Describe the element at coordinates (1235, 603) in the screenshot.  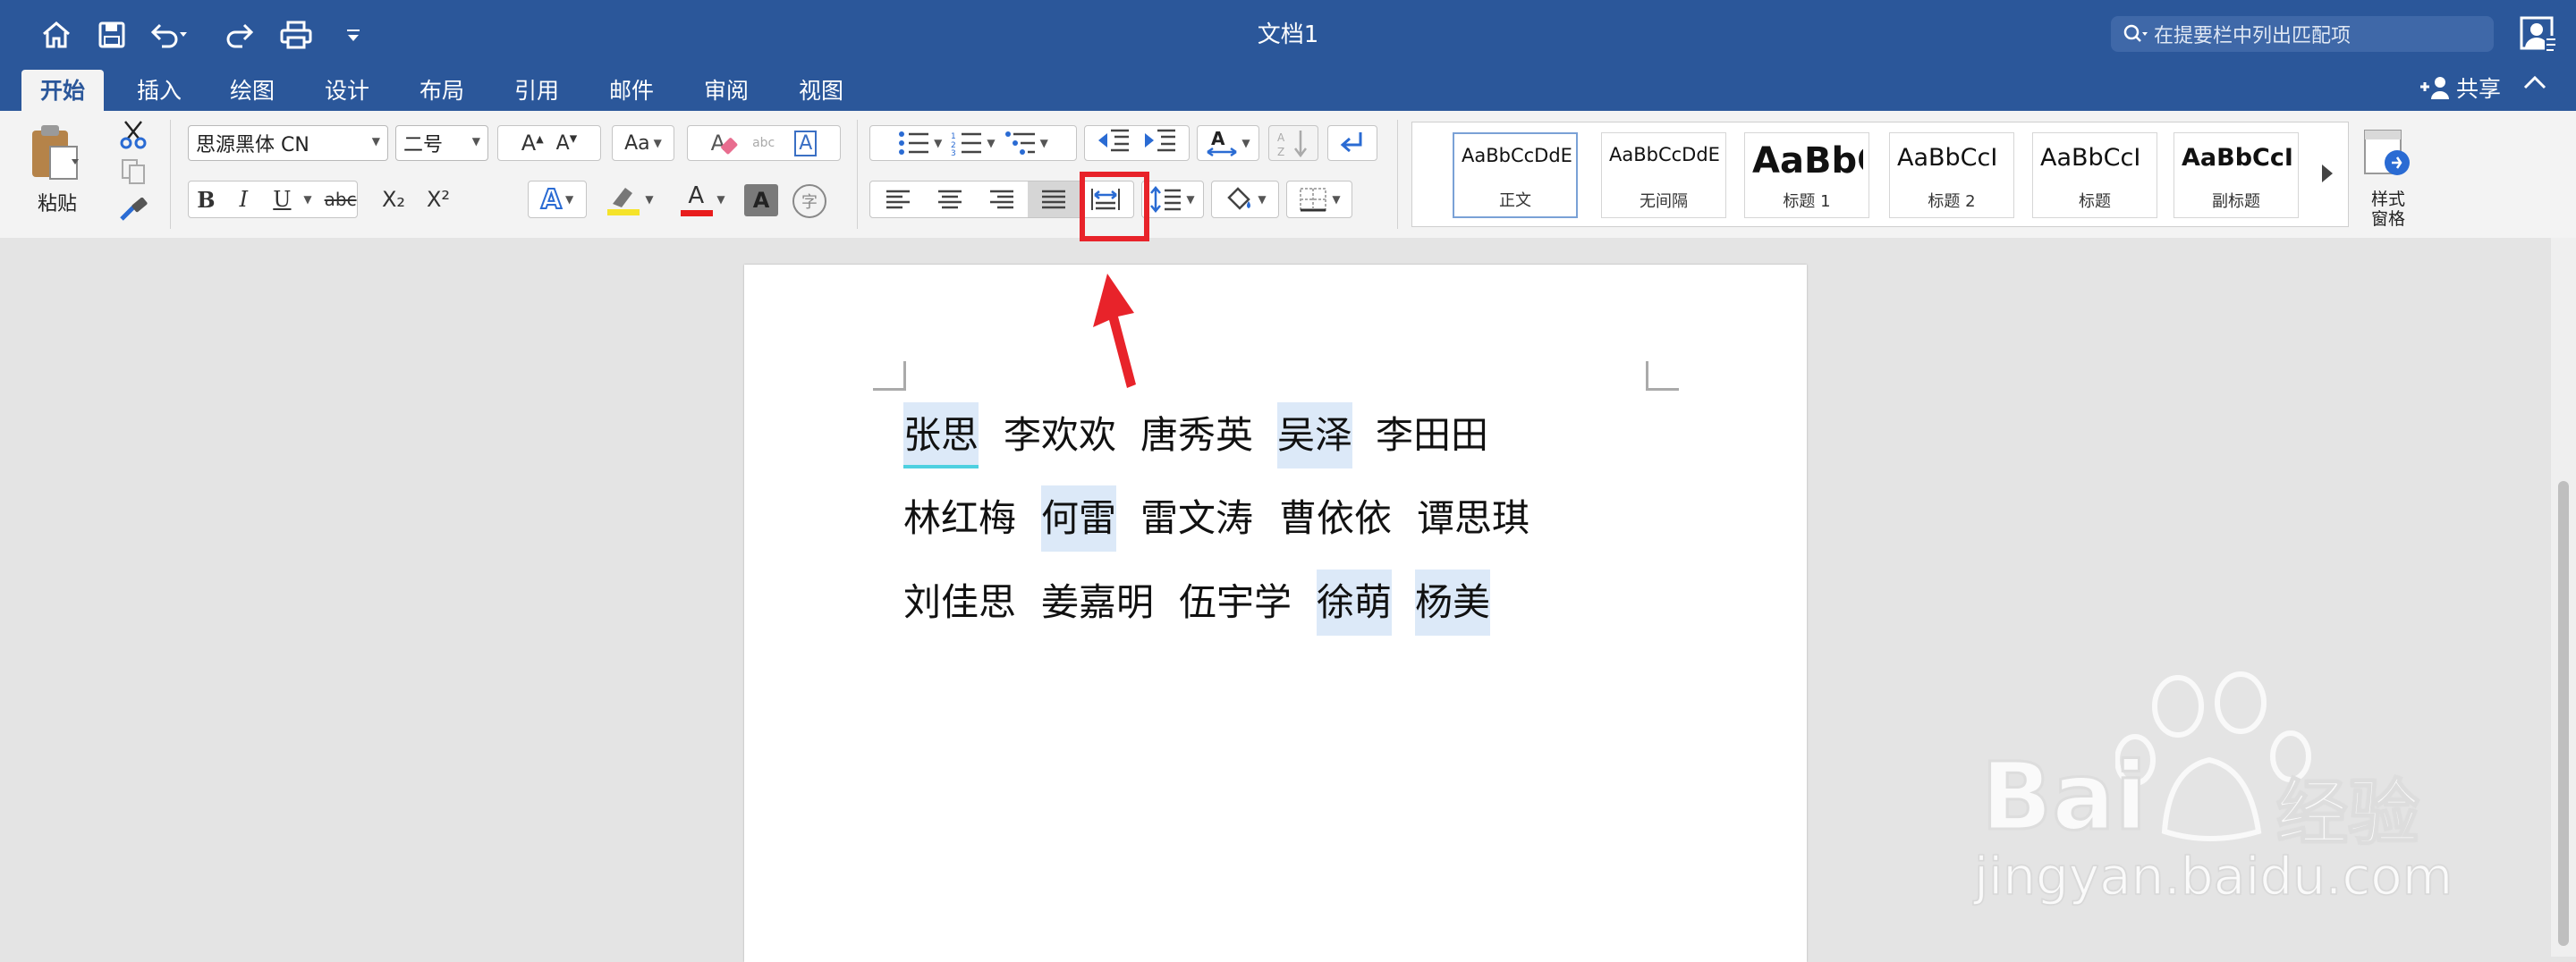
I see `name-word: 伍宇学` at that location.